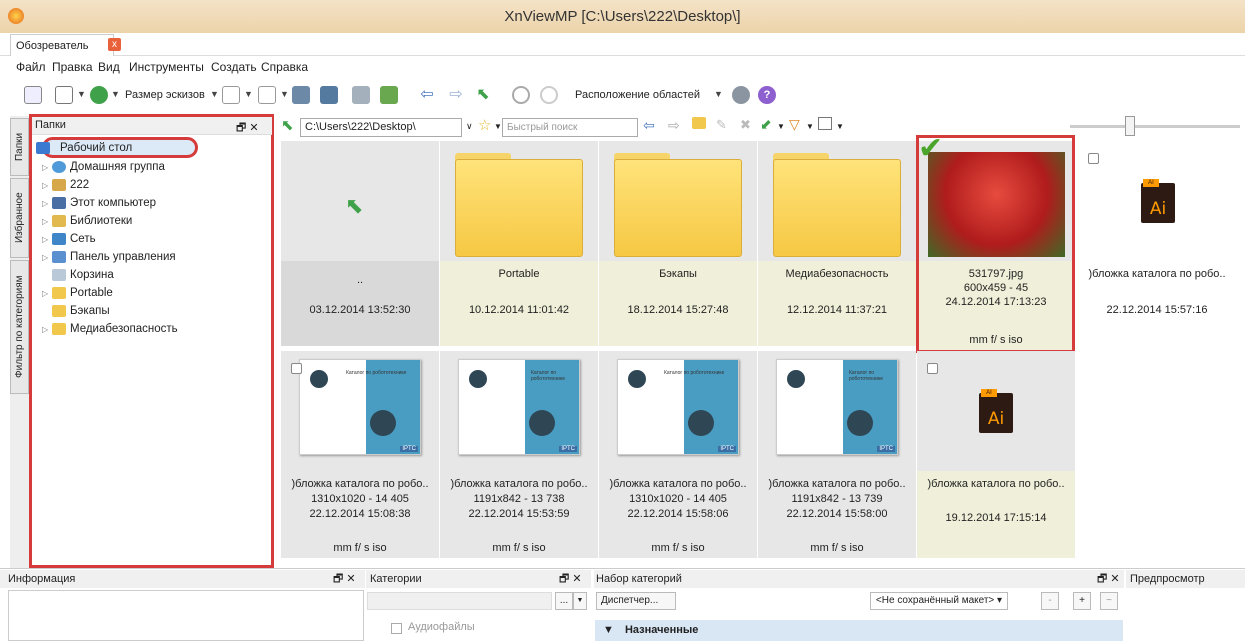  What do you see at coordinates (745, 125) in the screenshot?
I see `delete-icon: ✖` at bounding box center [745, 125].